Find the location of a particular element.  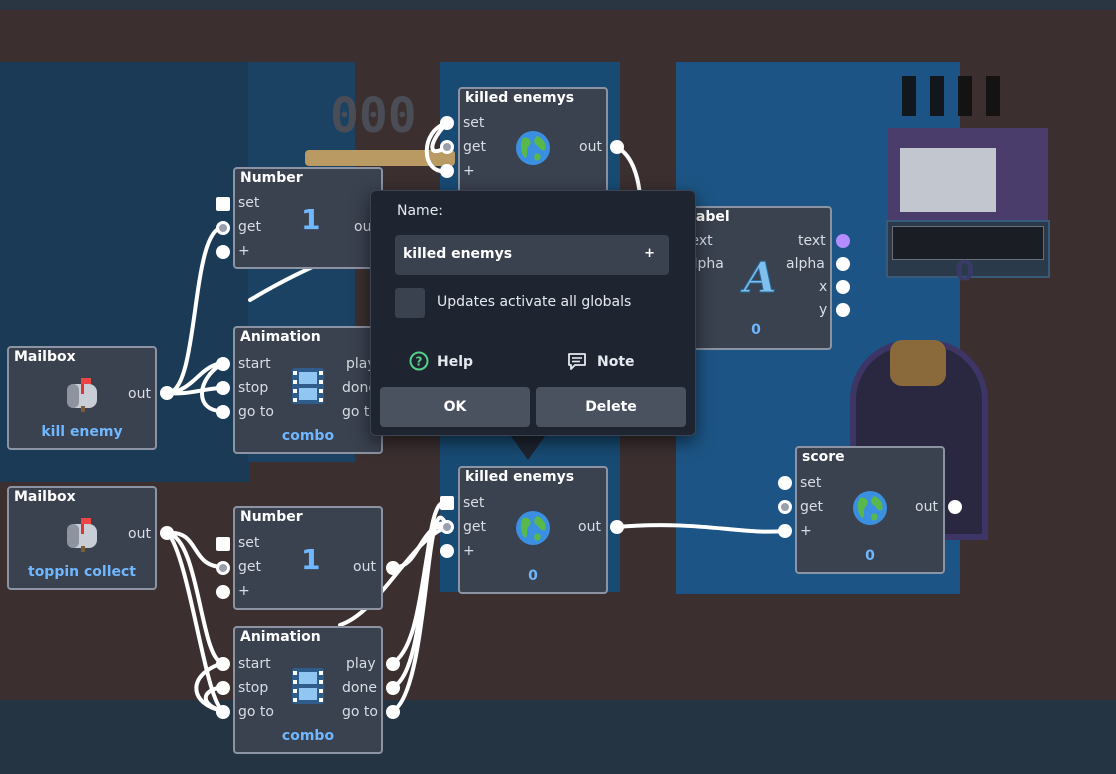

doorway-ornament is located at coordinates (918, 363).